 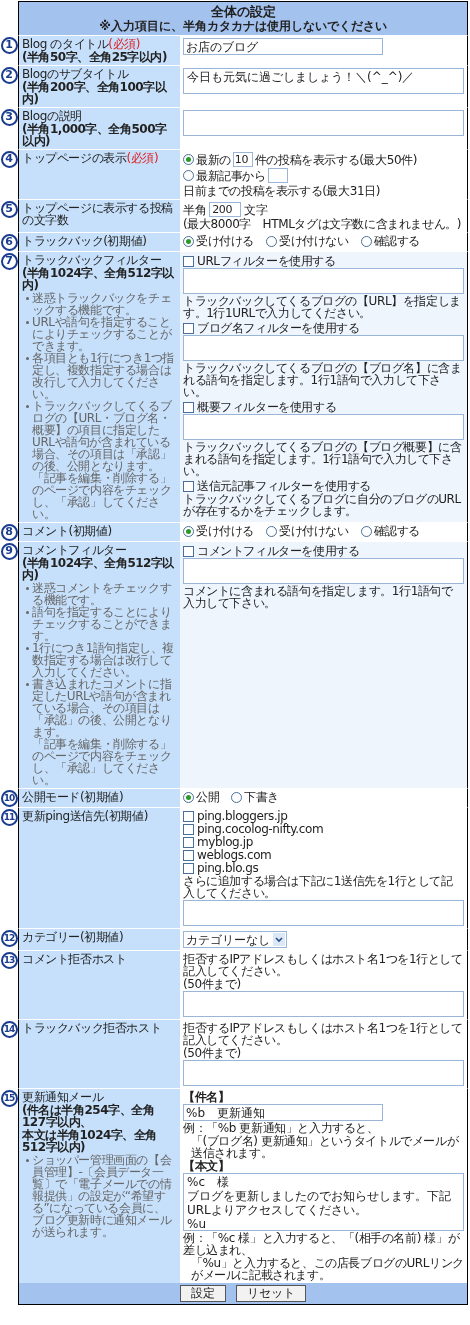 What do you see at coordinates (283, 1112) in the screenshot?
I see `text-field: %b 更新通知` at bounding box center [283, 1112].